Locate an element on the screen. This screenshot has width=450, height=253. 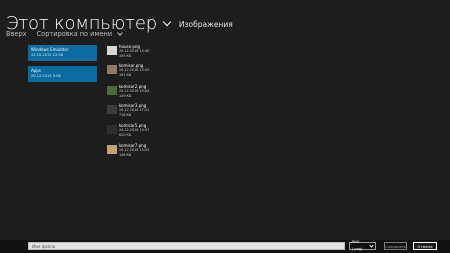
location-name: Windows Emulator is located at coordinates (50, 49).